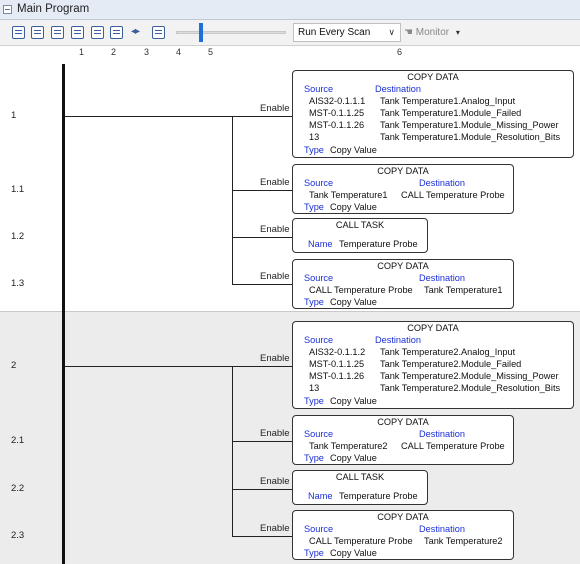  Describe the element at coordinates (17, 283) in the screenshot. I see `rung-number: 1.3` at that location.